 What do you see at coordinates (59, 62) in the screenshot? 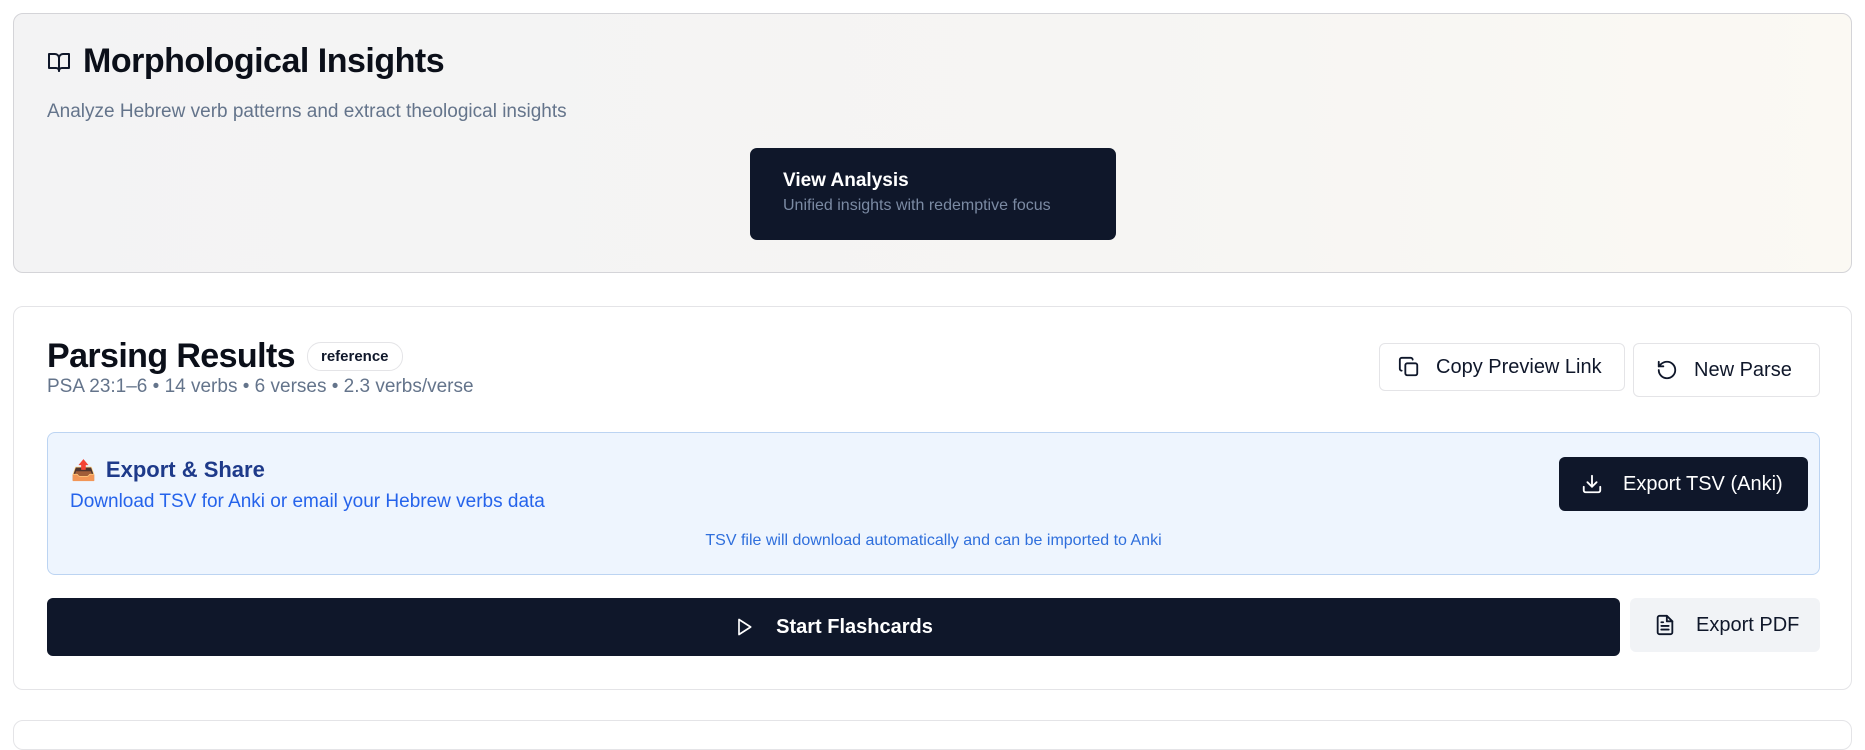
I see `book-open-icon` at bounding box center [59, 62].